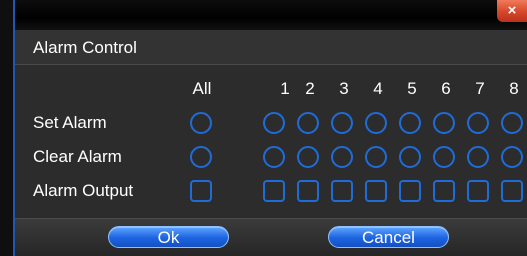 The width and height of the screenshot is (527, 256). I want to click on set-alarm-ch7-radio, so click(478, 123).